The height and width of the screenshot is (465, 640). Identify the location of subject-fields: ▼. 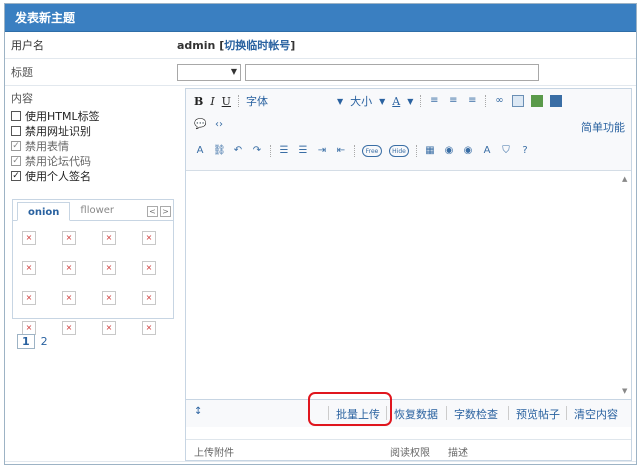
(406, 72).